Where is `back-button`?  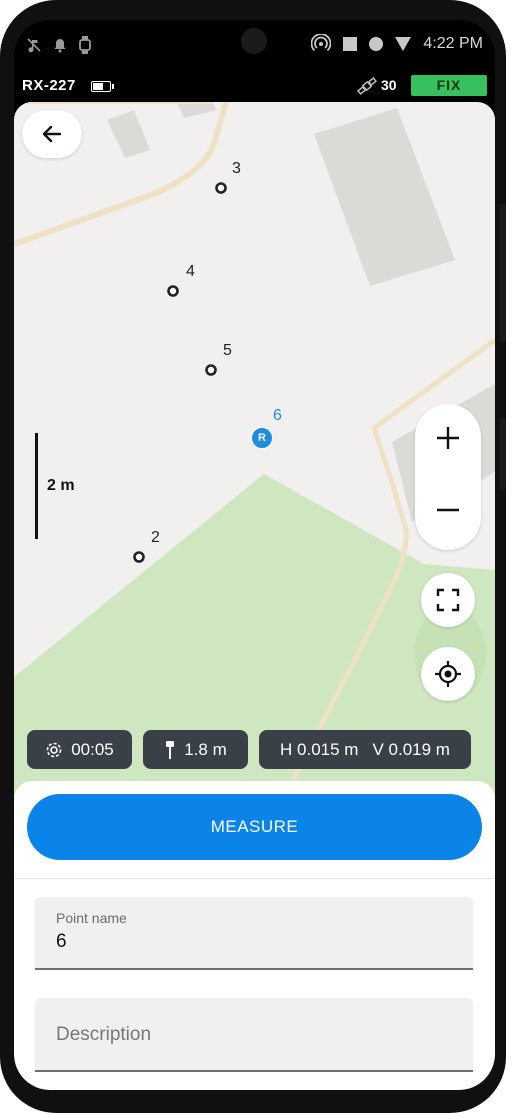 back-button is located at coordinates (52, 134).